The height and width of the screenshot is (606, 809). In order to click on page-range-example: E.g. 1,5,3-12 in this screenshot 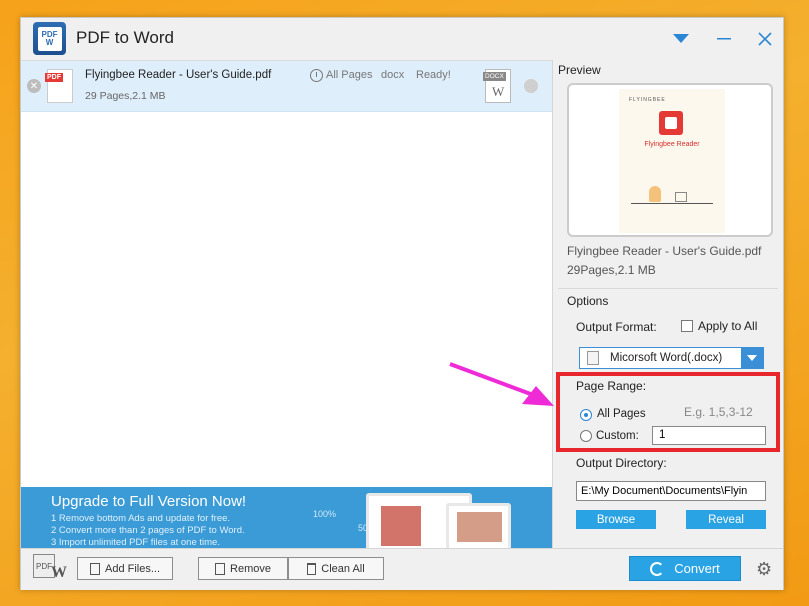, I will do `click(718, 412)`.